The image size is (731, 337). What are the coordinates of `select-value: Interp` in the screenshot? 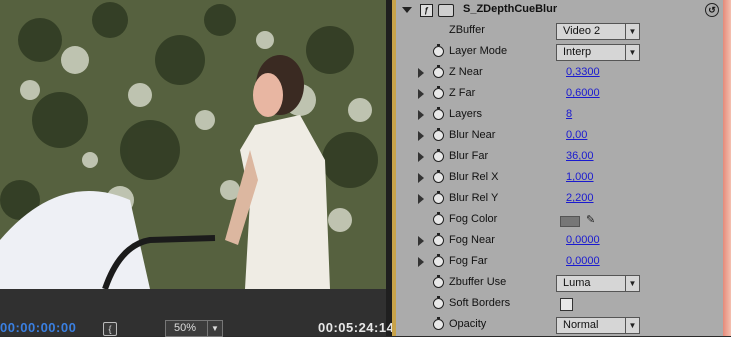 It's located at (577, 52).